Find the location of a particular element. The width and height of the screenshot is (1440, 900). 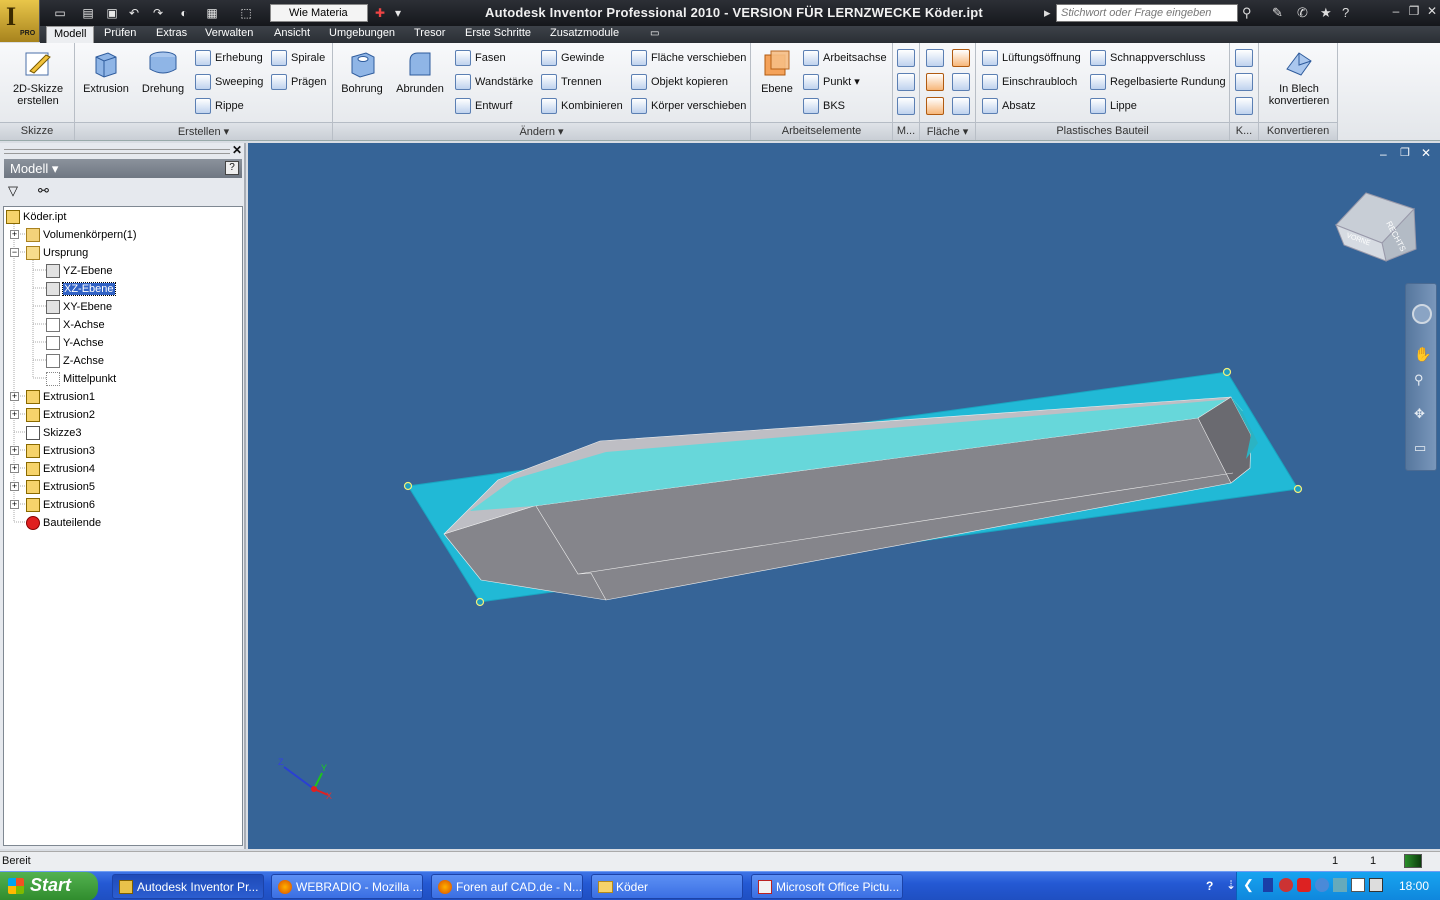

shell-button: Wandstärke is located at coordinates (494, 82).